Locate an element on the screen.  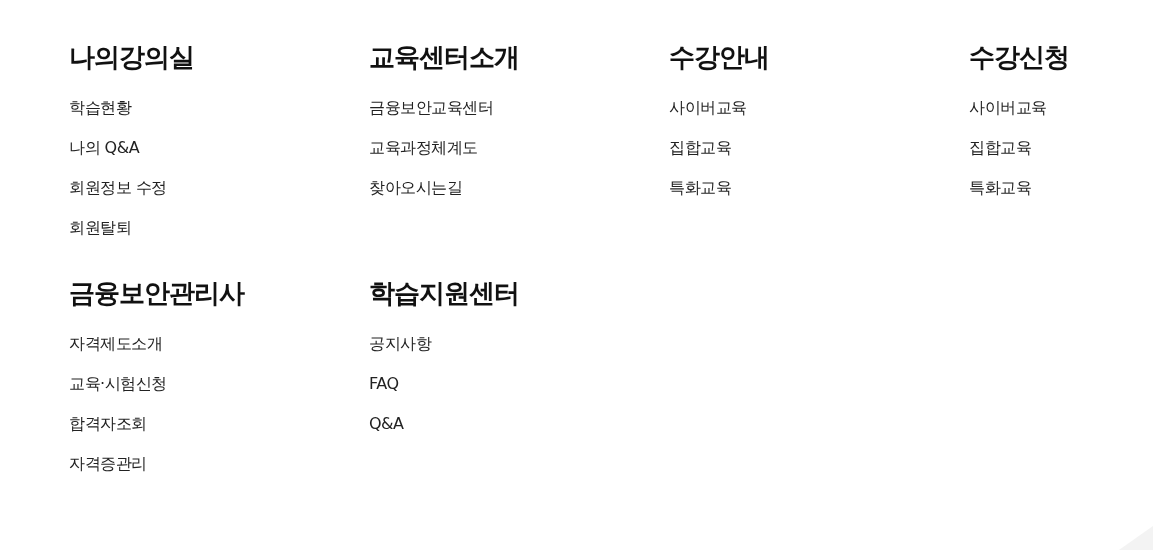
menu-link: 회원탈퇴 is located at coordinates (100, 227).